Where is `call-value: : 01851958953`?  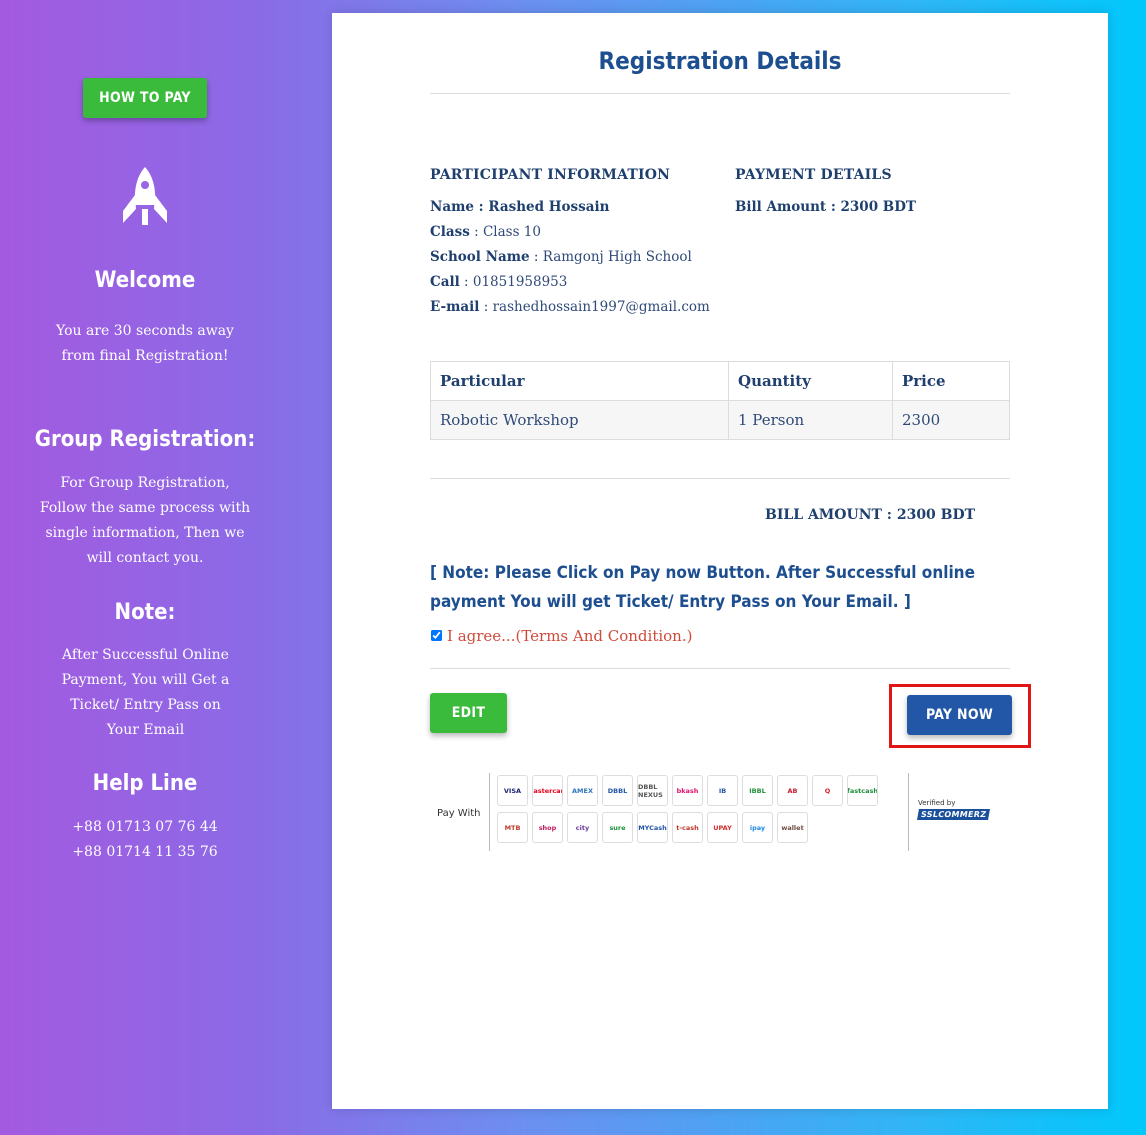
call-value: : 01851958953 is located at coordinates (513, 282).